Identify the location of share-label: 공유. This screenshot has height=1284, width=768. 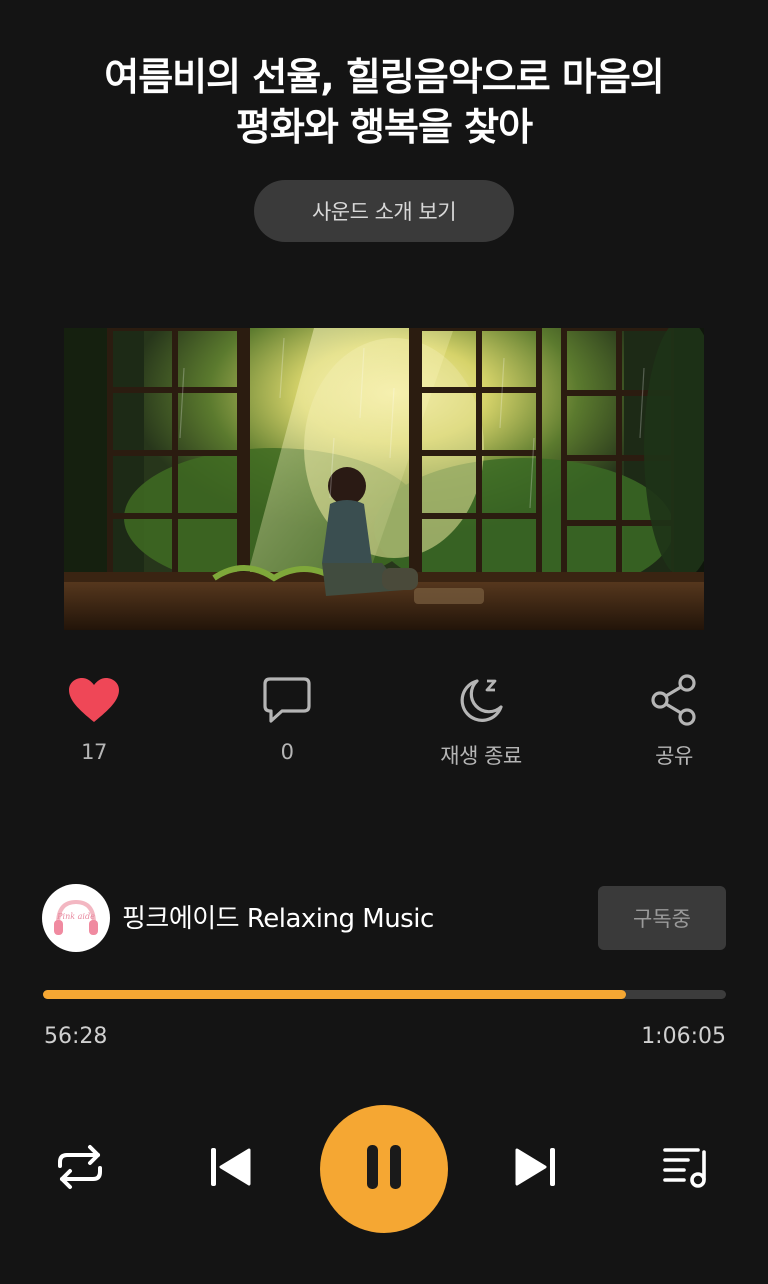
(674, 756).